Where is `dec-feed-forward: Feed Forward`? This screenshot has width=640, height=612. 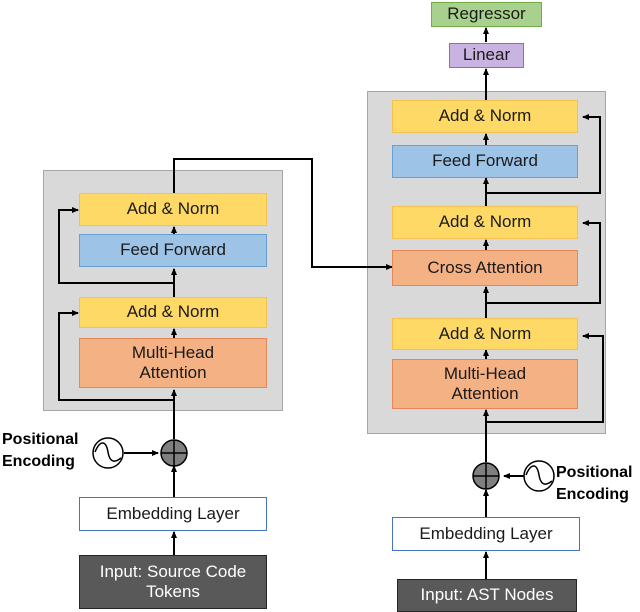
dec-feed-forward: Feed Forward is located at coordinates (485, 161).